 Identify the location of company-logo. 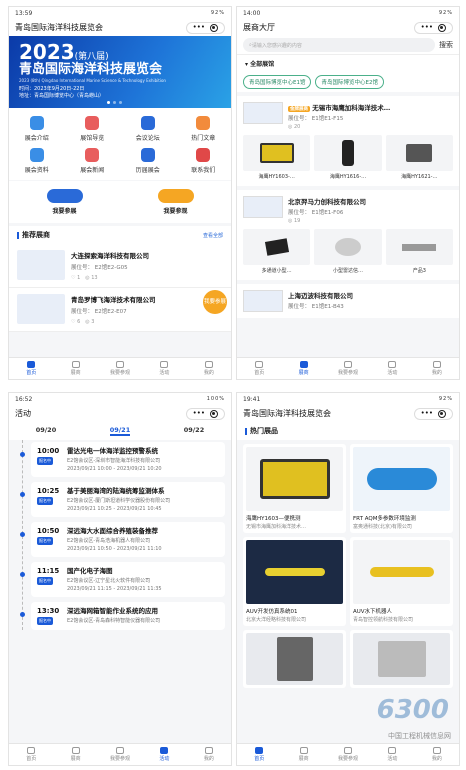
(41, 265).